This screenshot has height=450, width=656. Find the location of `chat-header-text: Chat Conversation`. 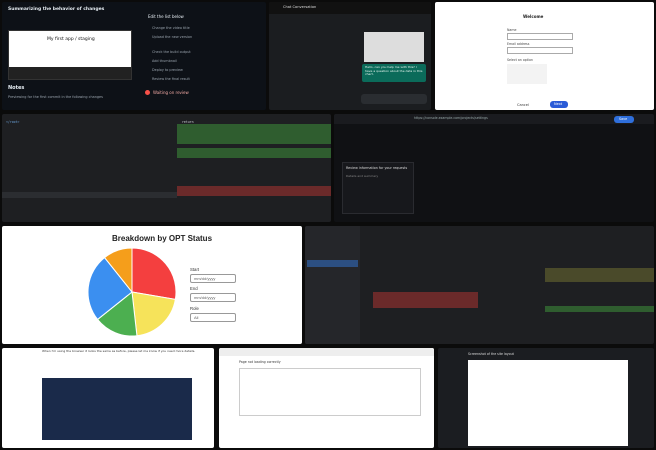

chat-header-text: Chat Conversation is located at coordinates (300, 7).